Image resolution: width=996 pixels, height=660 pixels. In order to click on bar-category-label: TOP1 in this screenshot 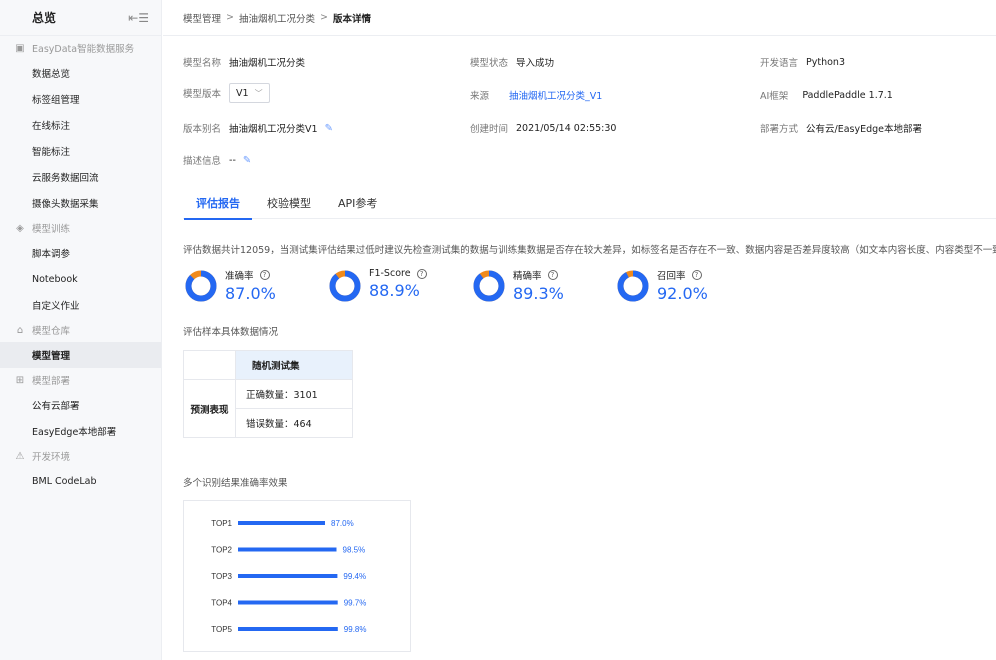, I will do `click(221, 523)`.